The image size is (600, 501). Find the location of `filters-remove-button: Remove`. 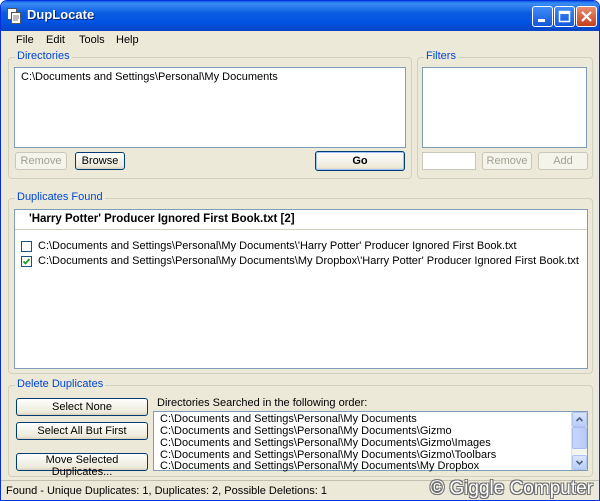

filters-remove-button: Remove is located at coordinates (507, 161).